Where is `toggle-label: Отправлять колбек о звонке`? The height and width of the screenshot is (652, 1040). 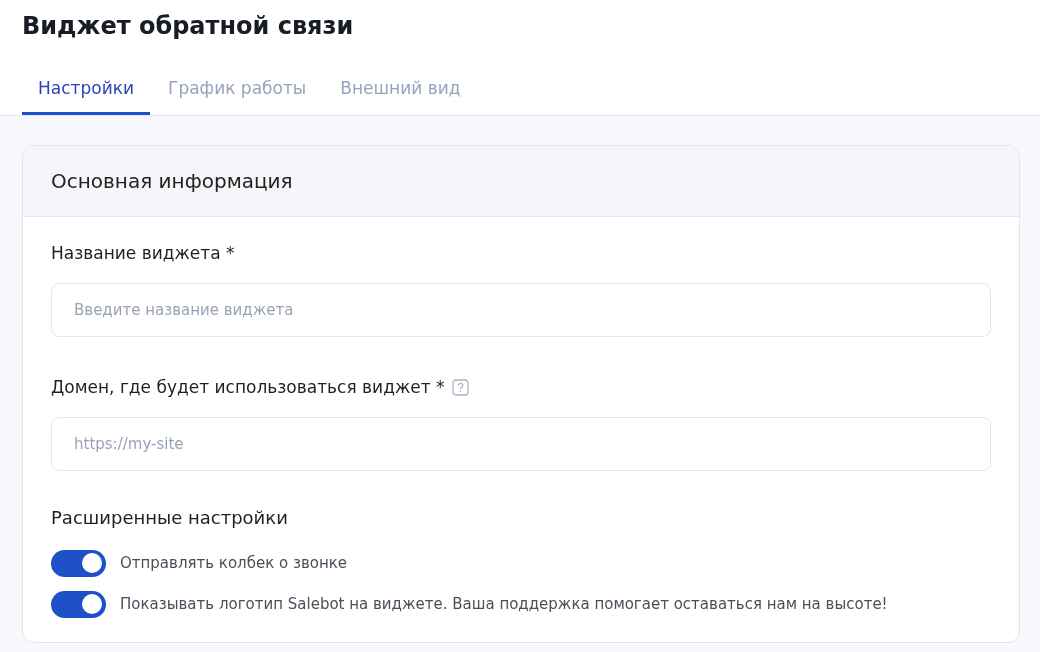
toggle-label: Отправлять колбек о звонке is located at coordinates (234, 563).